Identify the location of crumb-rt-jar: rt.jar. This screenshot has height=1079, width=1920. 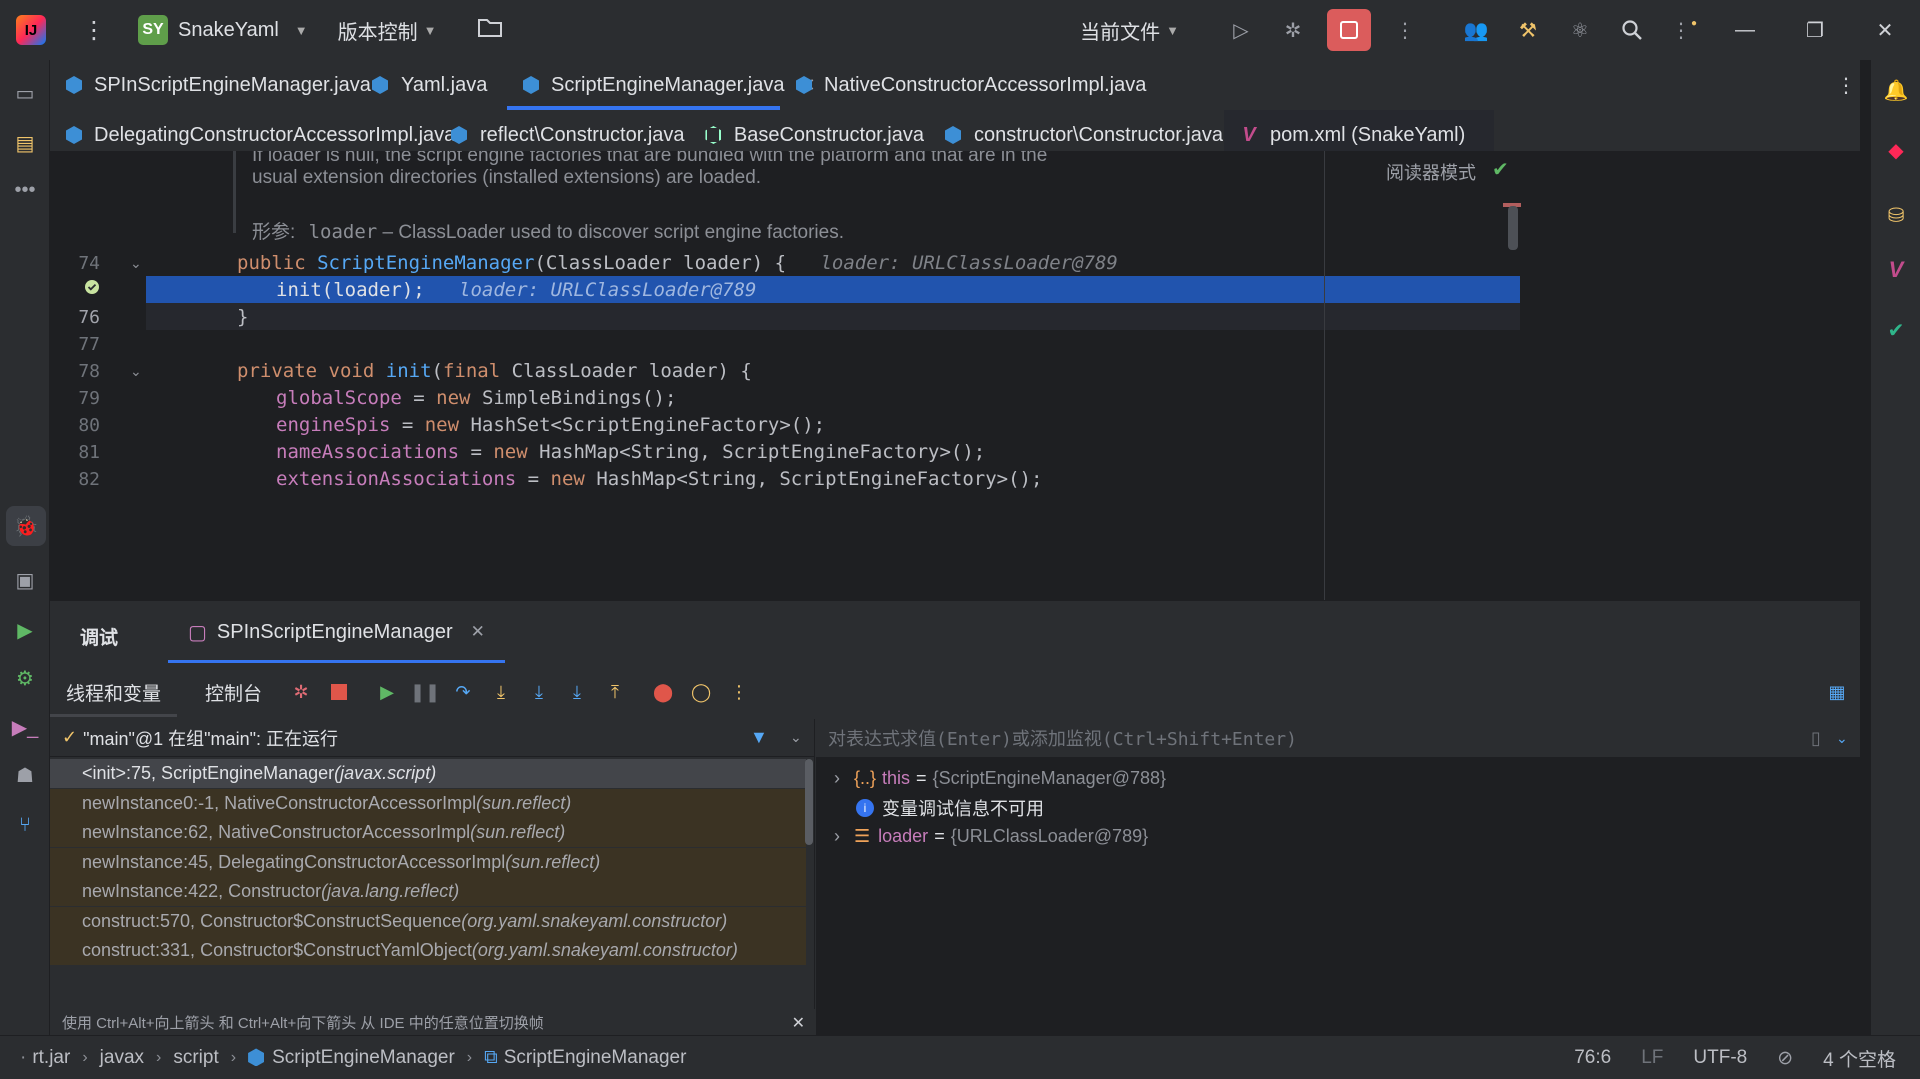
(51, 1058).